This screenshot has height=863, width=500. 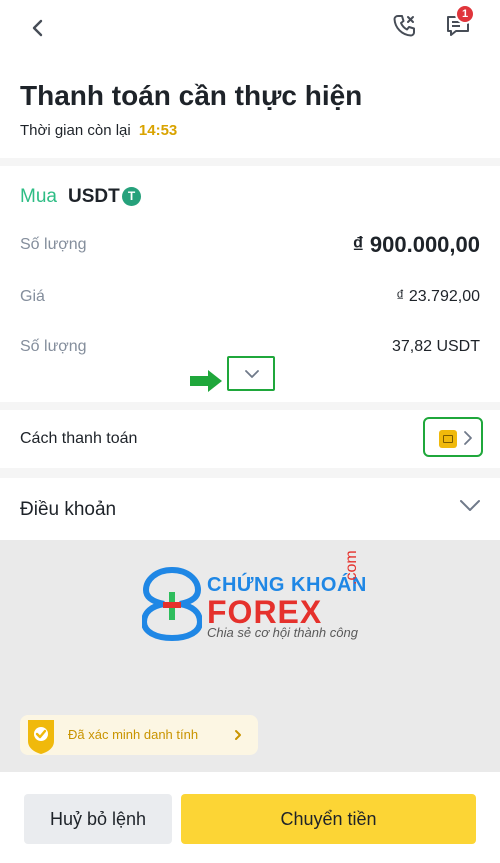 I want to click on verified-identity-label: Đã xác minh danh tính, so click(x=133, y=734).